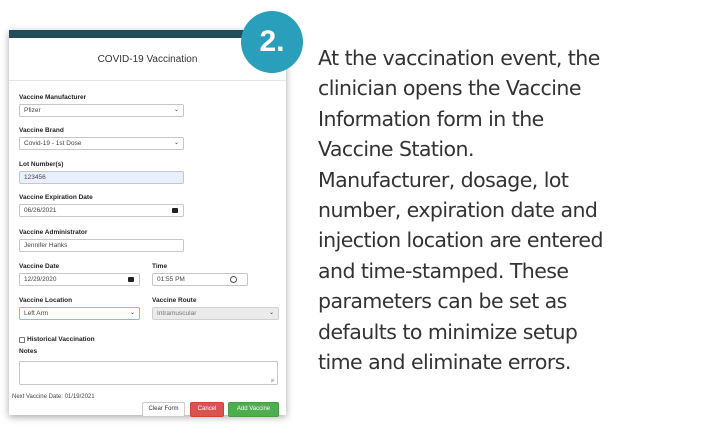 The height and width of the screenshot is (433, 701). I want to click on description-line: Manufacturer, dosage, lot, so click(443, 179).